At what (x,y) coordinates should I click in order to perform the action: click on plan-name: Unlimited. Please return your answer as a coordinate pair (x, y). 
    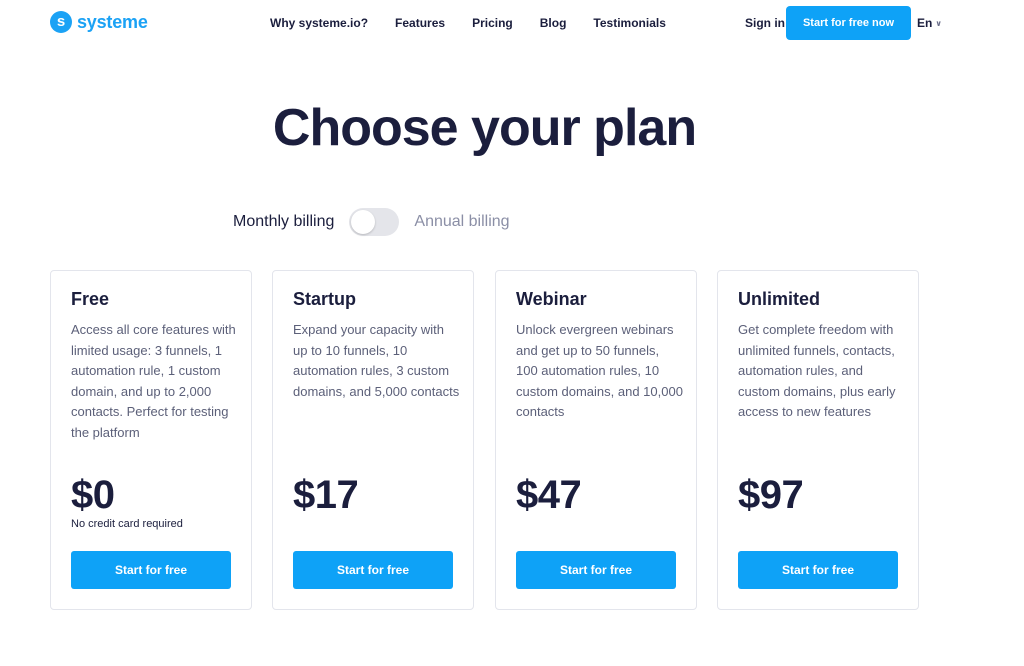
    Looking at the image, I should click on (779, 299).